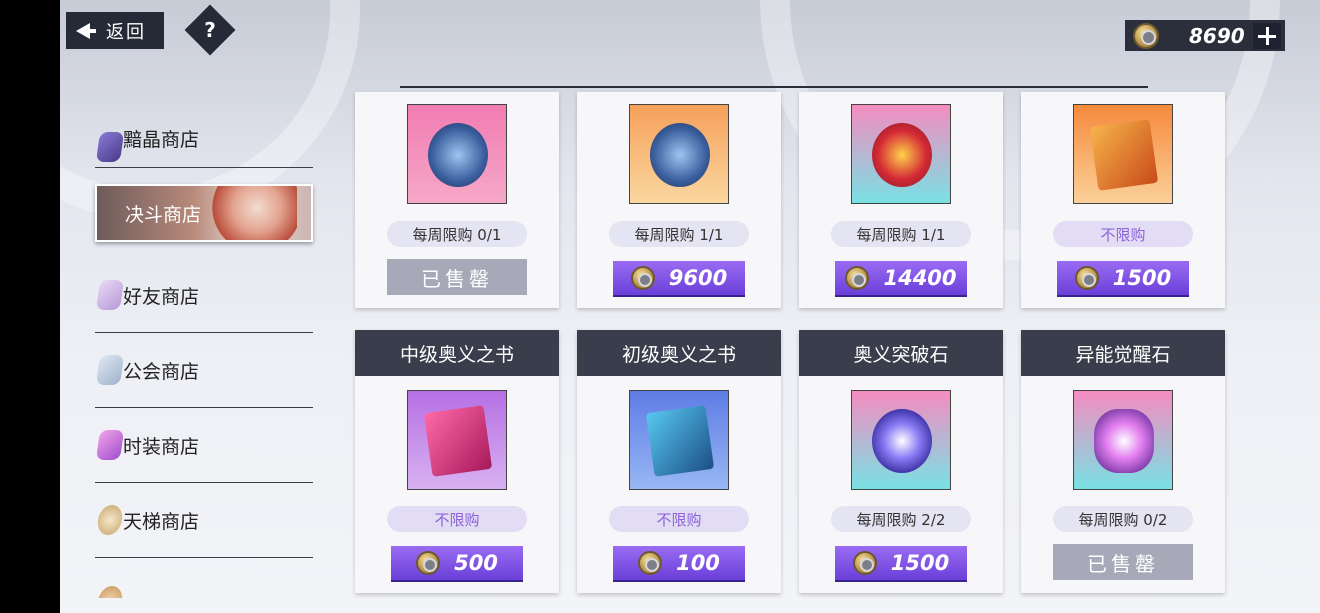 The image size is (1320, 613). I want to click on sidebar-item-duel-shop: 决斗商店, so click(204, 213).